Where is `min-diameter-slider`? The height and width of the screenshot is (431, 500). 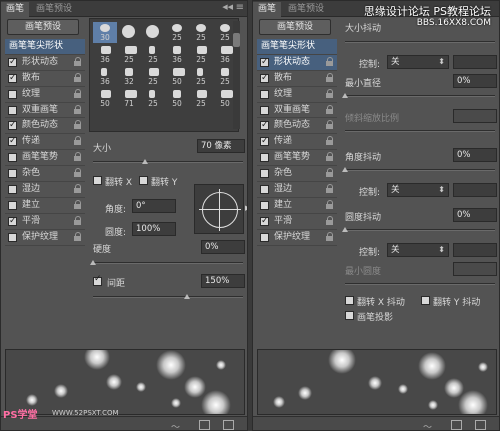
min-diameter-slider is located at coordinates (420, 96).